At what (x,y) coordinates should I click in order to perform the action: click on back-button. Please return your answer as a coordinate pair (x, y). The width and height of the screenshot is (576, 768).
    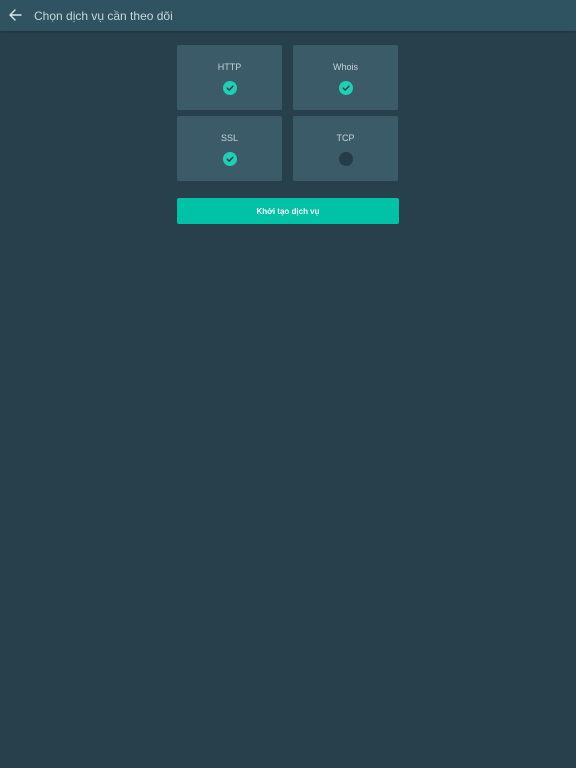
    Looking at the image, I should click on (15, 15).